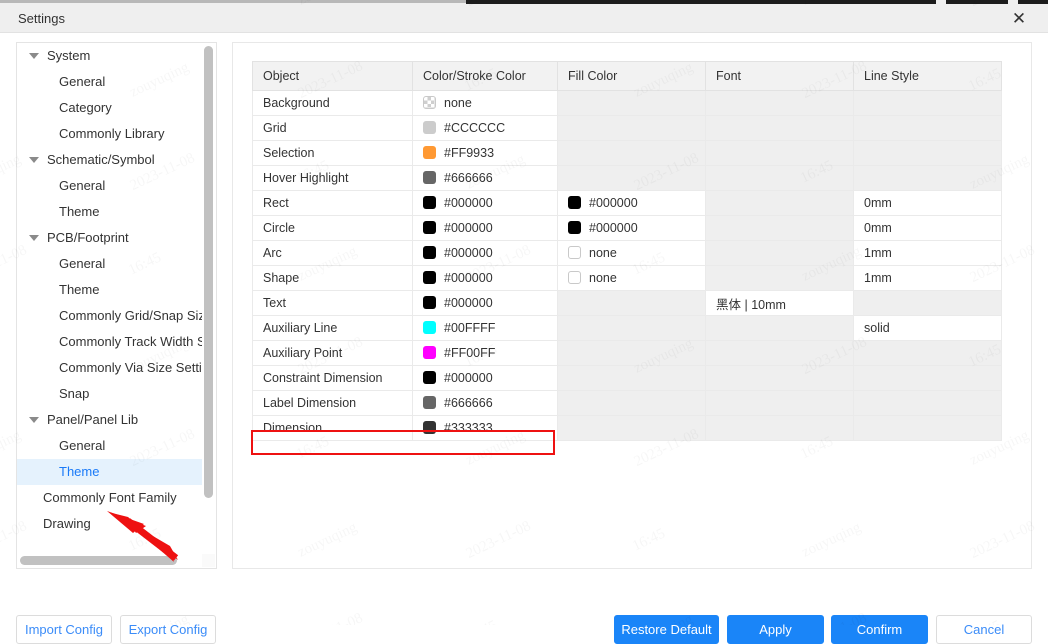 This screenshot has width=1048, height=644. I want to click on table-row: Circle #000000 #000000 0mm, so click(627, 228).